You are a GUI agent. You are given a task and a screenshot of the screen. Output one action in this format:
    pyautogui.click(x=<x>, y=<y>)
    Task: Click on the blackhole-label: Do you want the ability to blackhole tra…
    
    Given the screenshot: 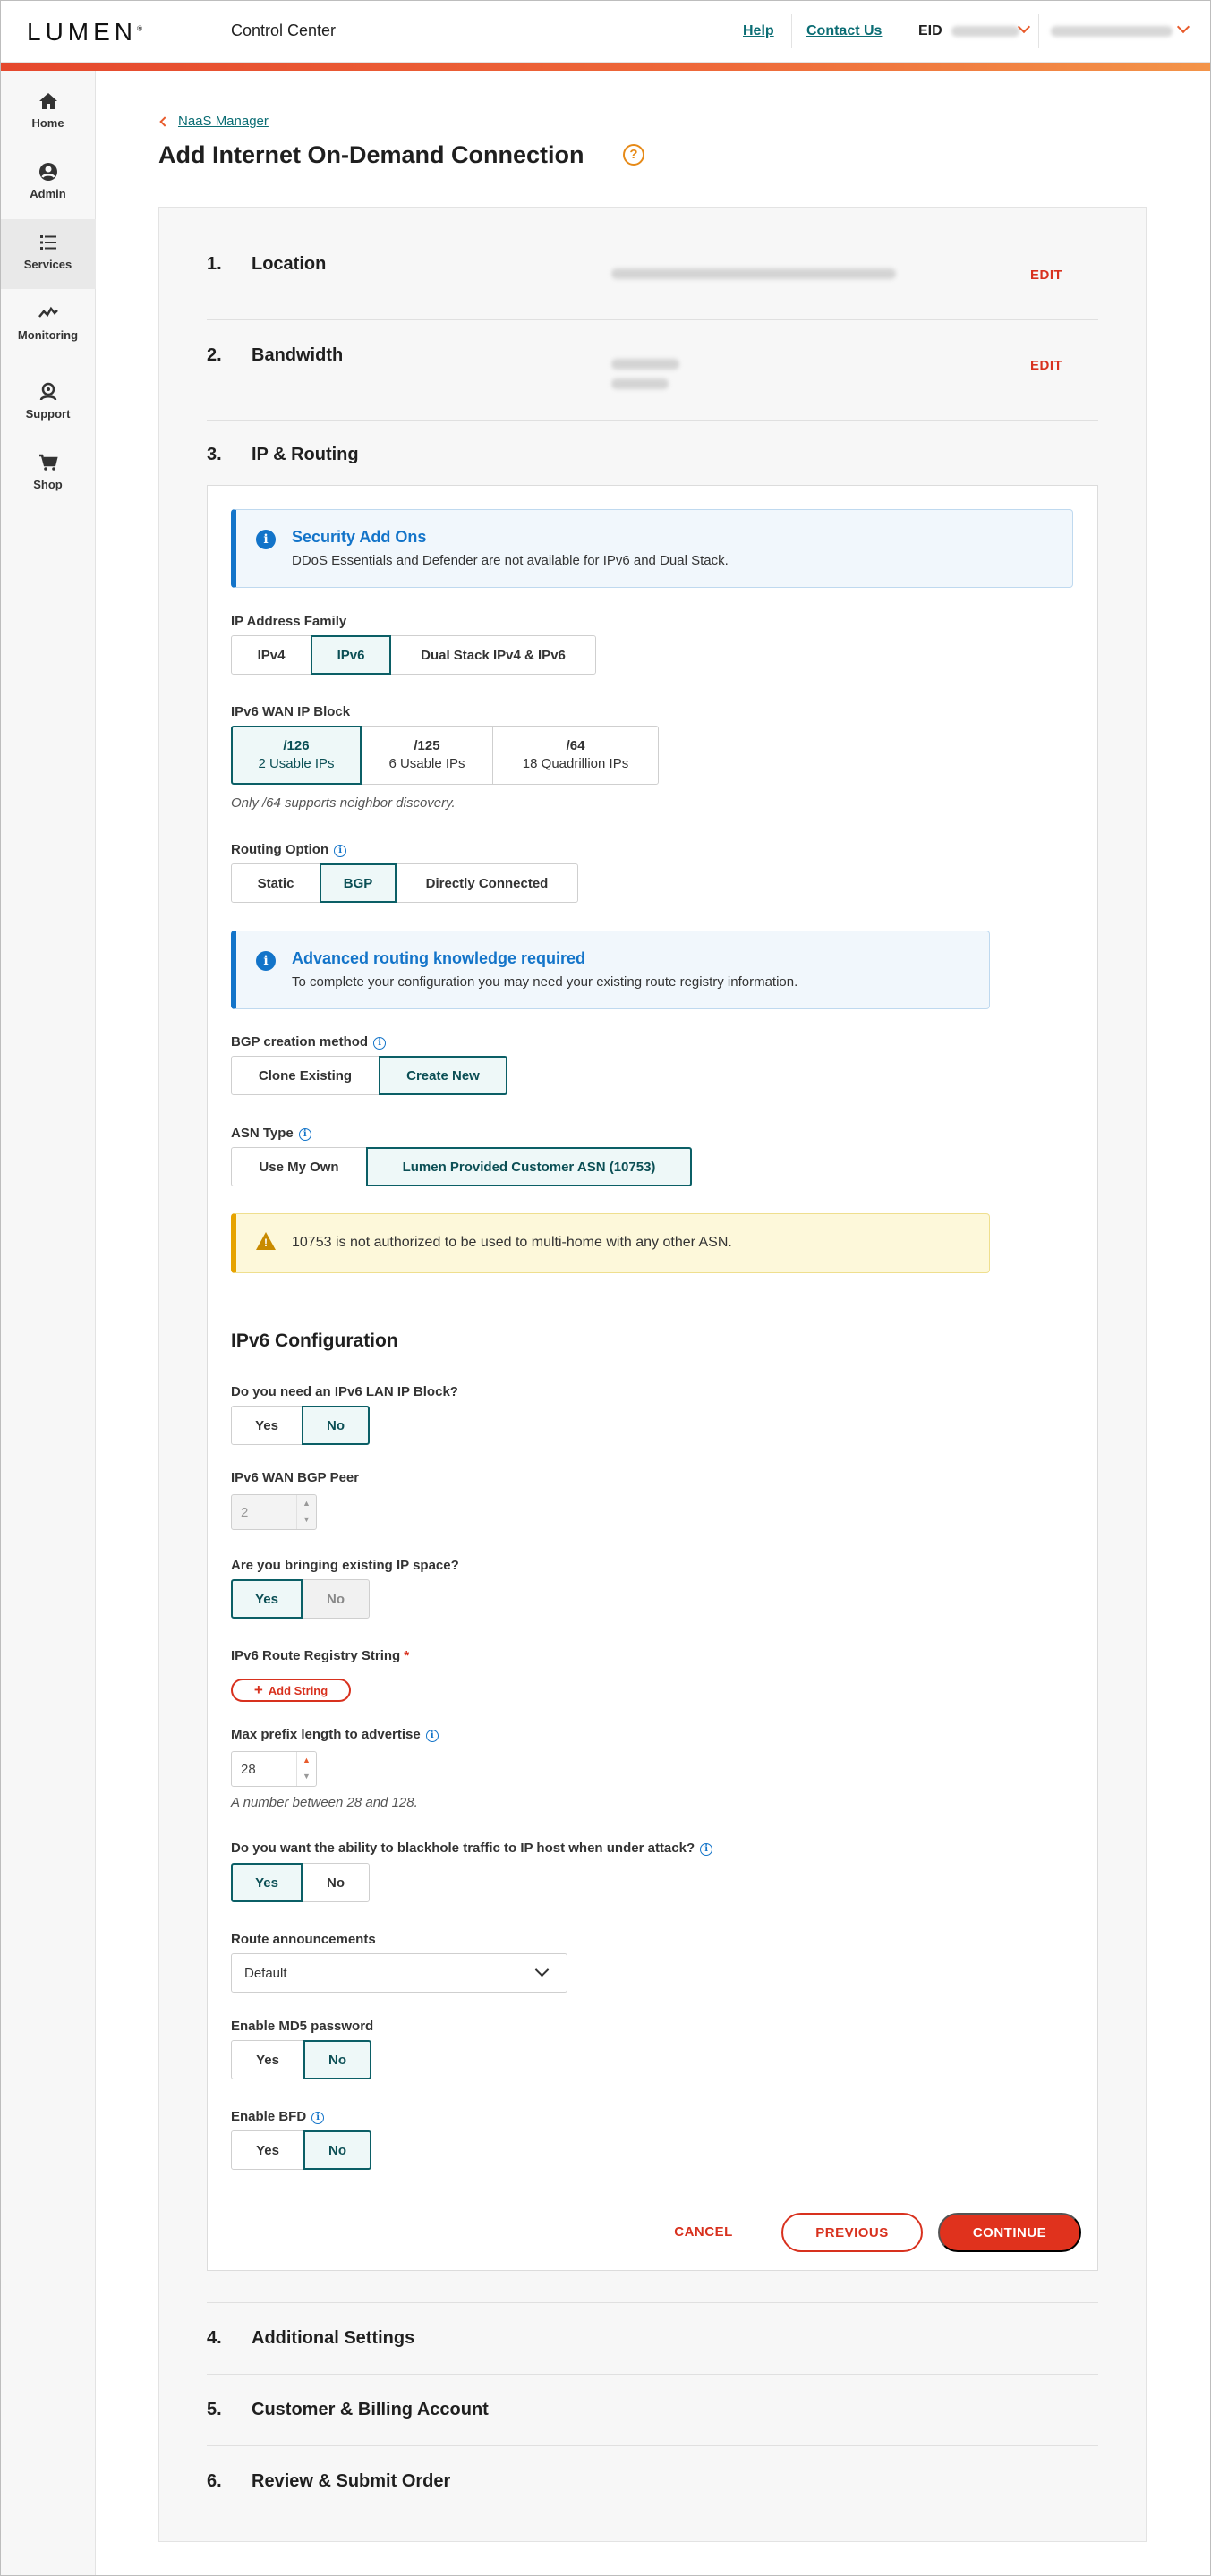 What is the action you would take?
    pyautogui.click(x=472, y=1848)
    